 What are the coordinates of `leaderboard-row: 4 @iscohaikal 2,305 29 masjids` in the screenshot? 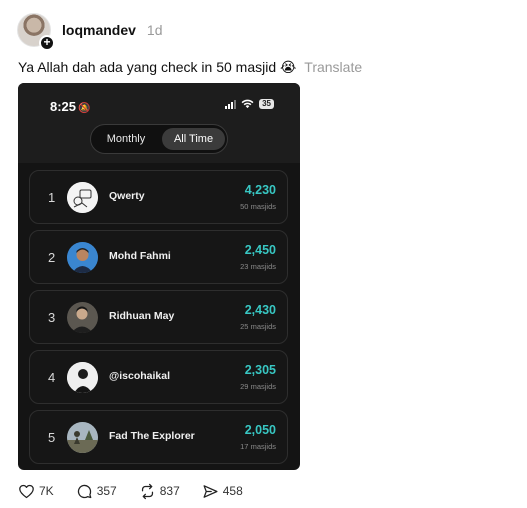 It's located at (158, 377).